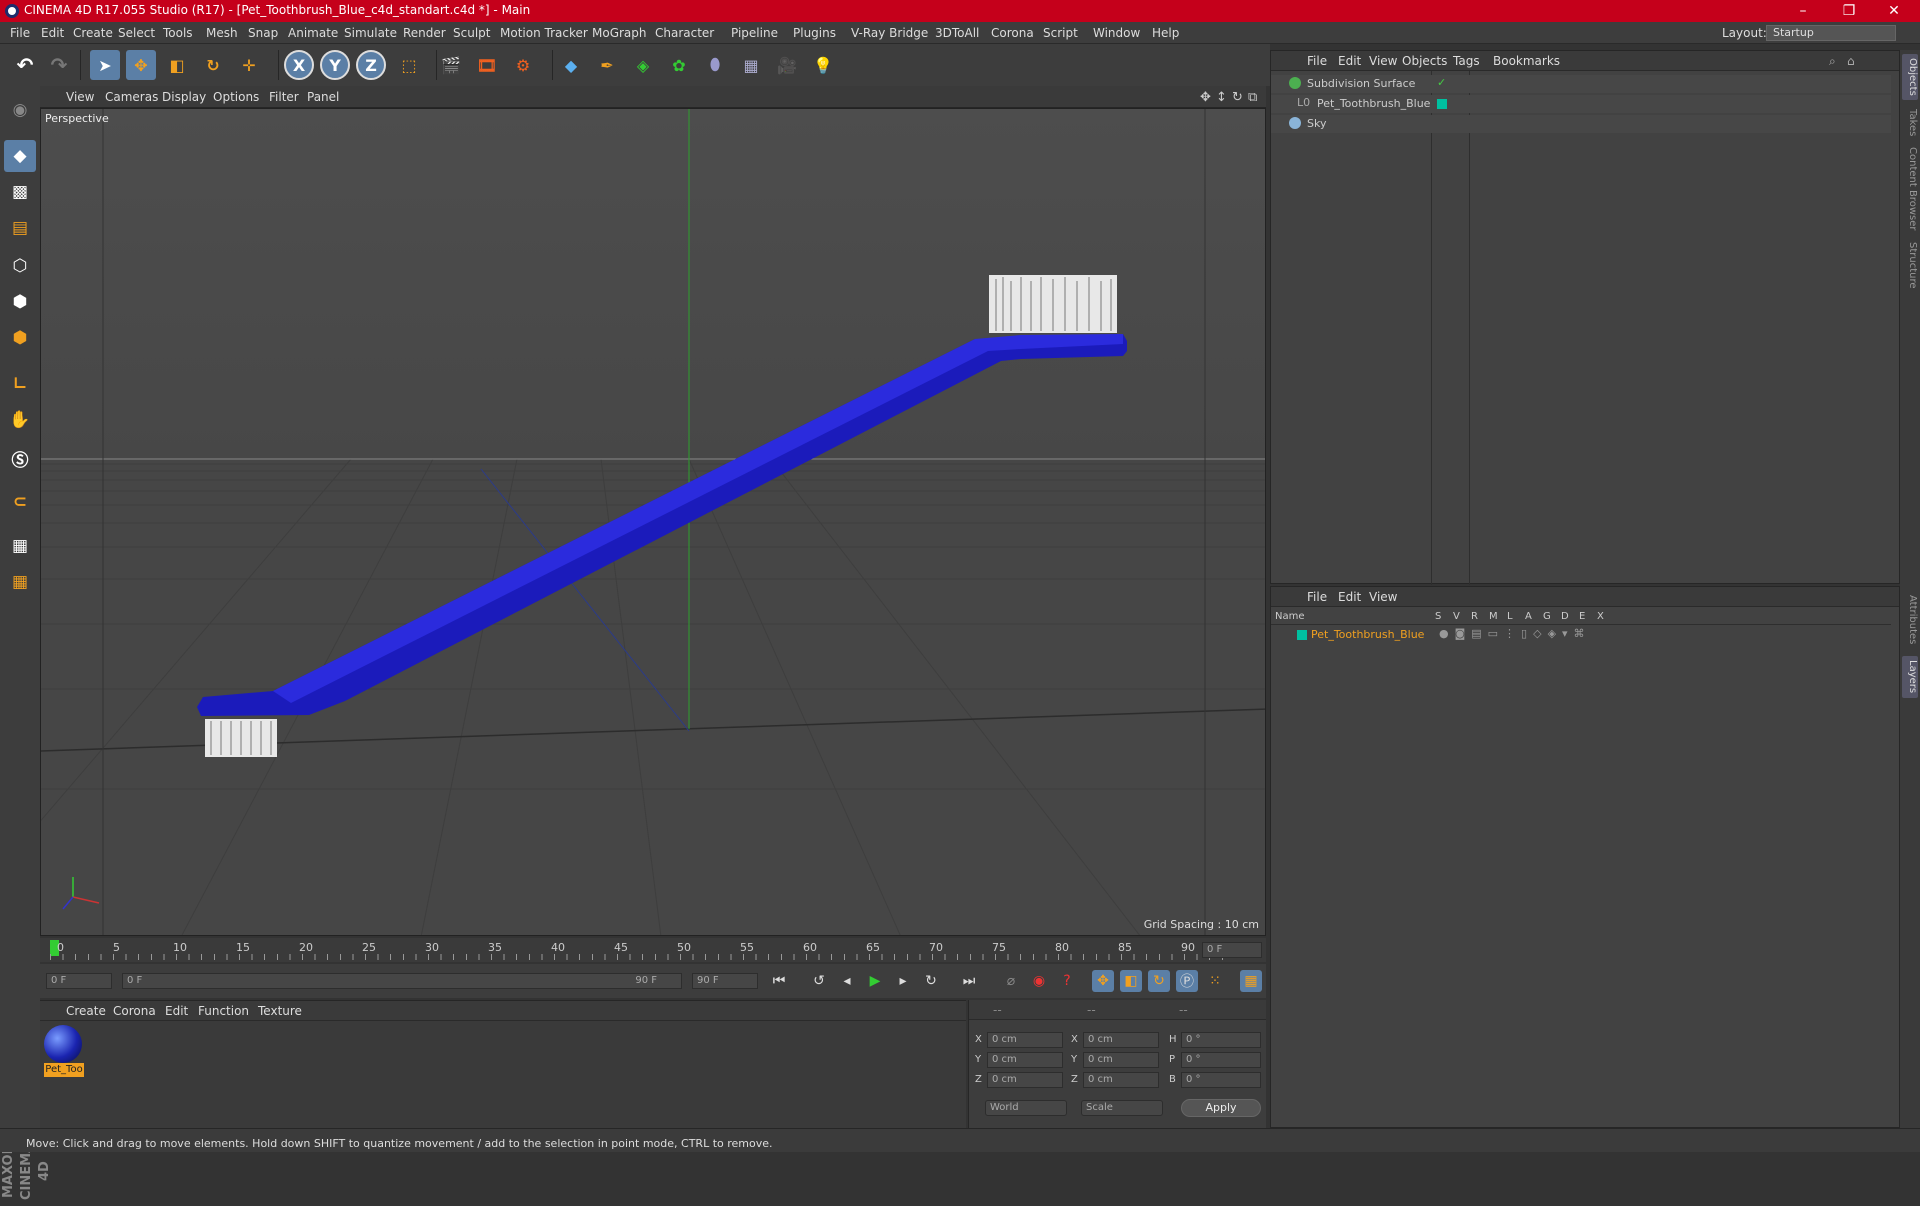  What do you see at coordinates (1910, 265) in the screenshot?
I see `tab-structure: Structure` at bounding box center [1910, 265].